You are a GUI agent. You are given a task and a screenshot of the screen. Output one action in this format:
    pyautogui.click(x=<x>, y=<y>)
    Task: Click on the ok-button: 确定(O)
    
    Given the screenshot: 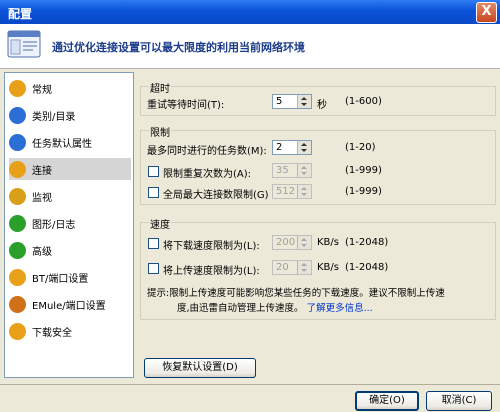 What is the action you would take?
    pyautogui.click(x=387, y=401)
    